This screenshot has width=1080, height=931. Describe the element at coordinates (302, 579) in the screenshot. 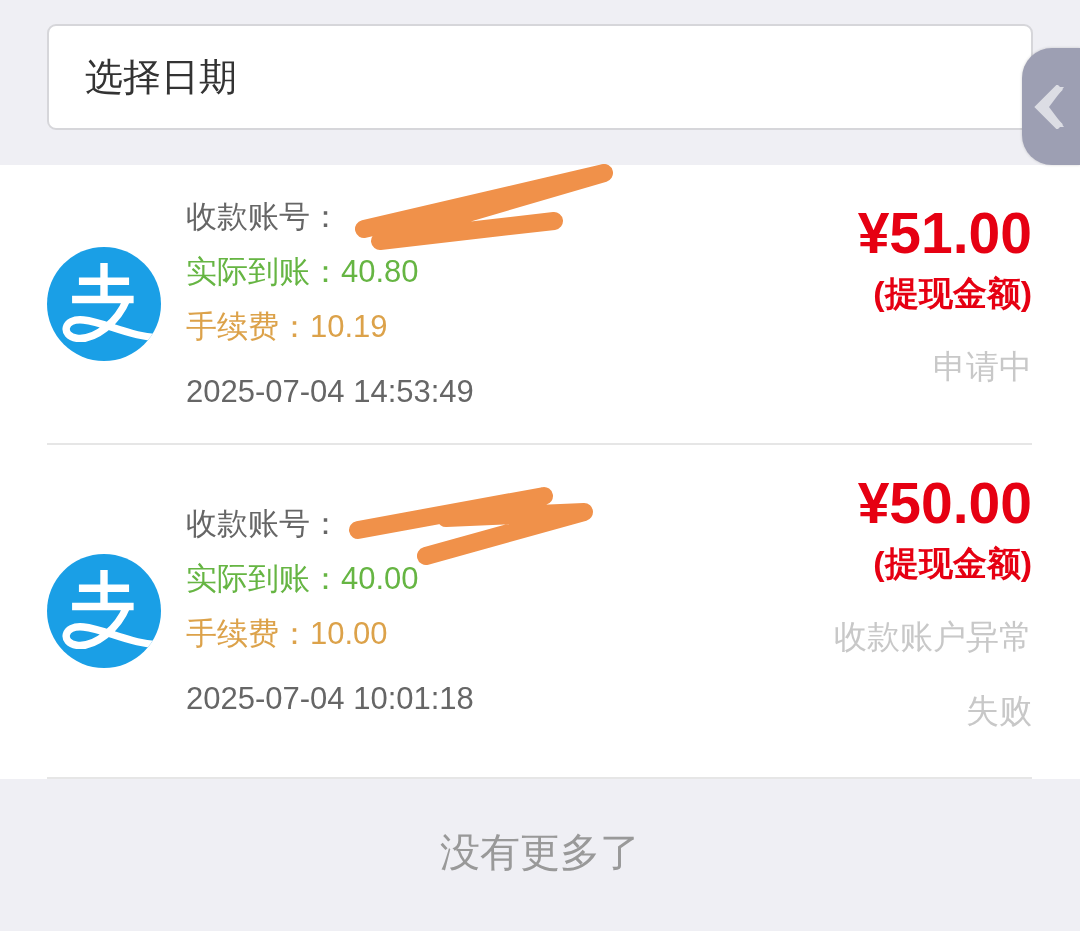

I see `received-amount: 实际到账：40.00` at that location.